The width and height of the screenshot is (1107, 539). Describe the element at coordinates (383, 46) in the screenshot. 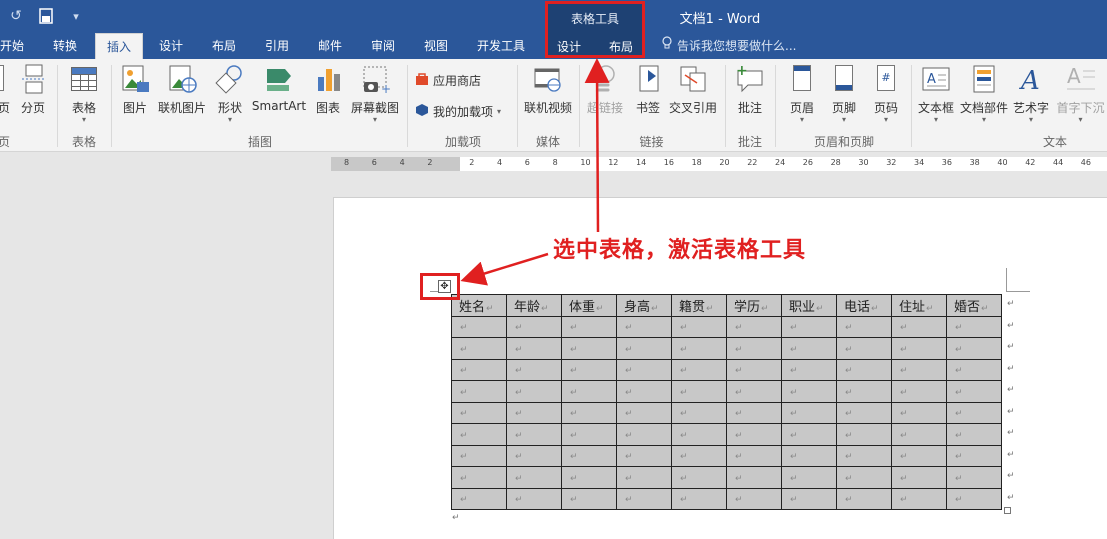

I see `tab-review: 审阅` at that location.